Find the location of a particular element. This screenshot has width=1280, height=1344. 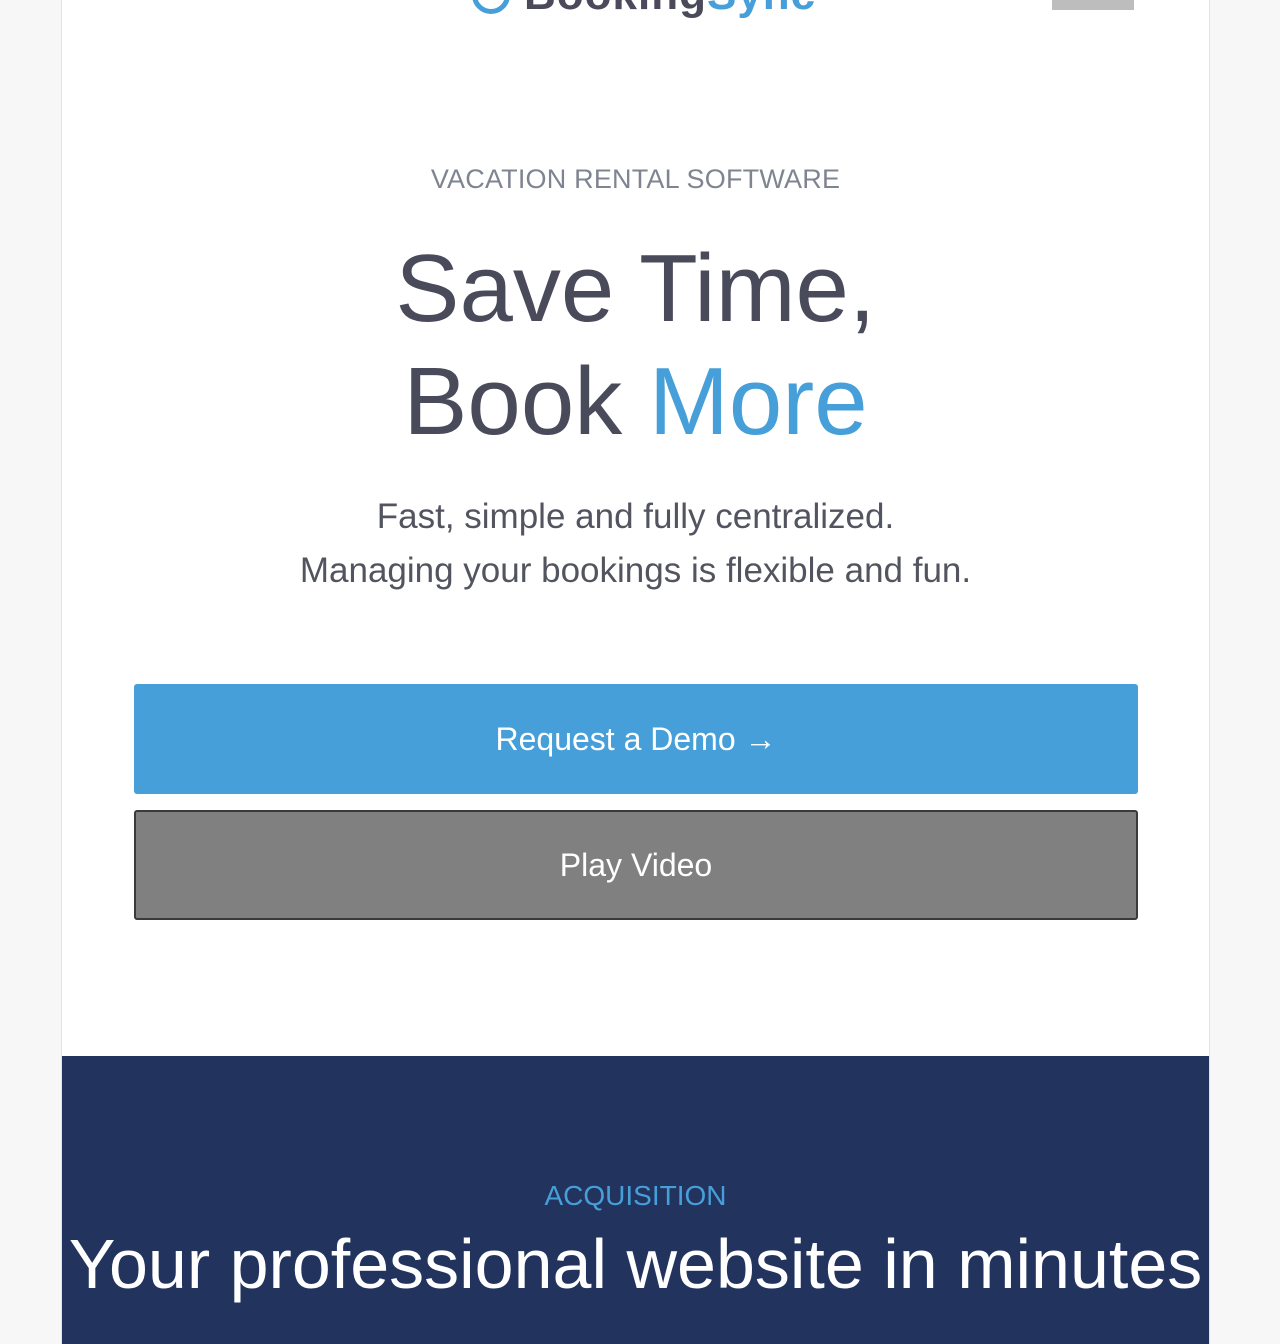

headline-line2-accent: More is located at coordinates (758, 401).